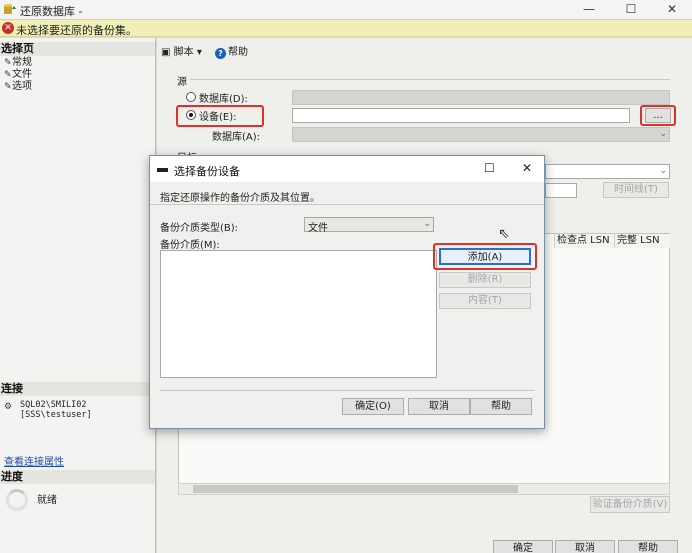  Describe the element at coordinates (630, 504) in the screenshot. I see `verify-media-button: 验证备份介质(V)` at that location.